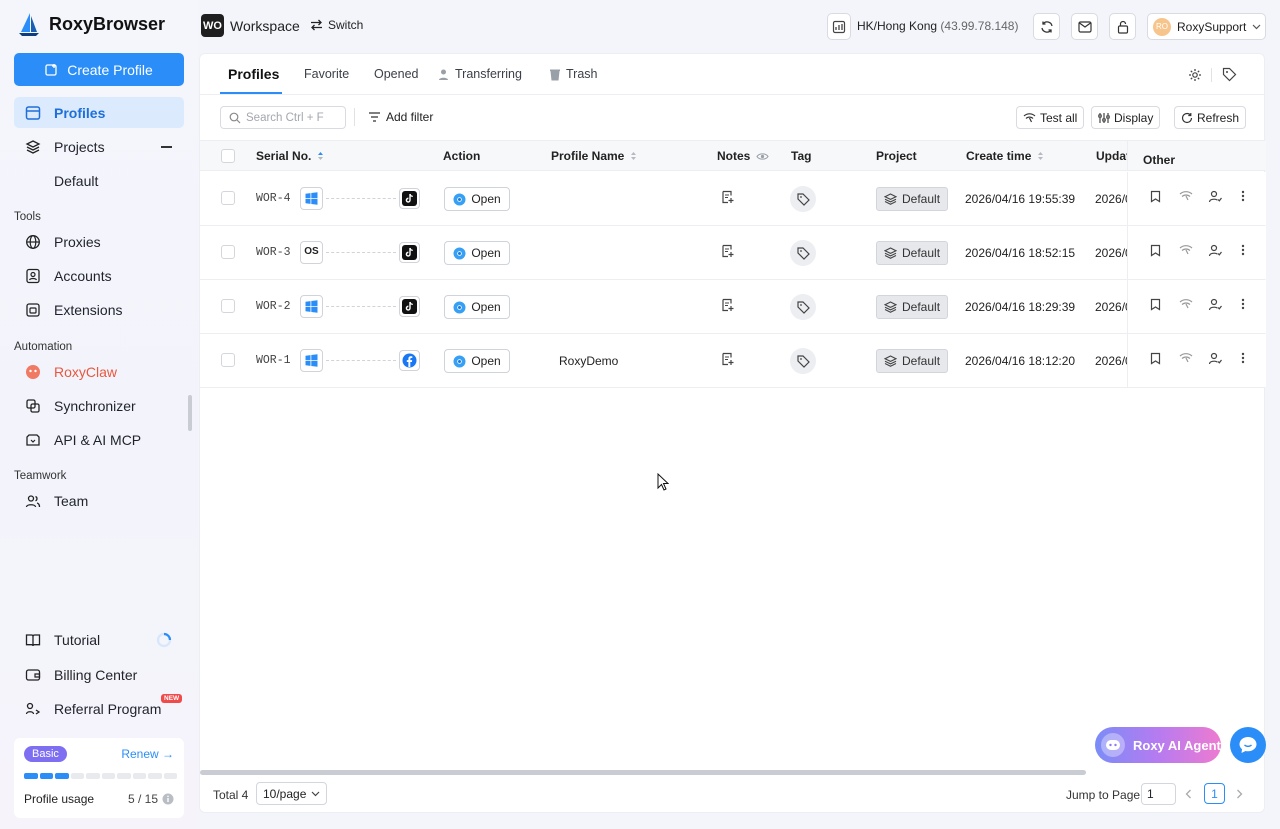 This screenshot has height=829, width=1280. Describe the element at coordinates (99, 405) in the screenshot. I see `sidebar-item-synchronizer: Synchronizer` at that location.